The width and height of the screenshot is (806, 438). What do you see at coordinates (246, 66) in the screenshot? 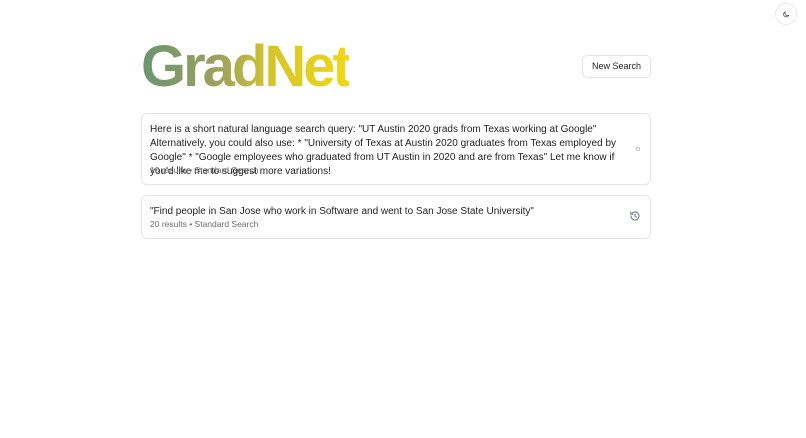
I see `logo: GradNet` at bounding box center [246, 66].